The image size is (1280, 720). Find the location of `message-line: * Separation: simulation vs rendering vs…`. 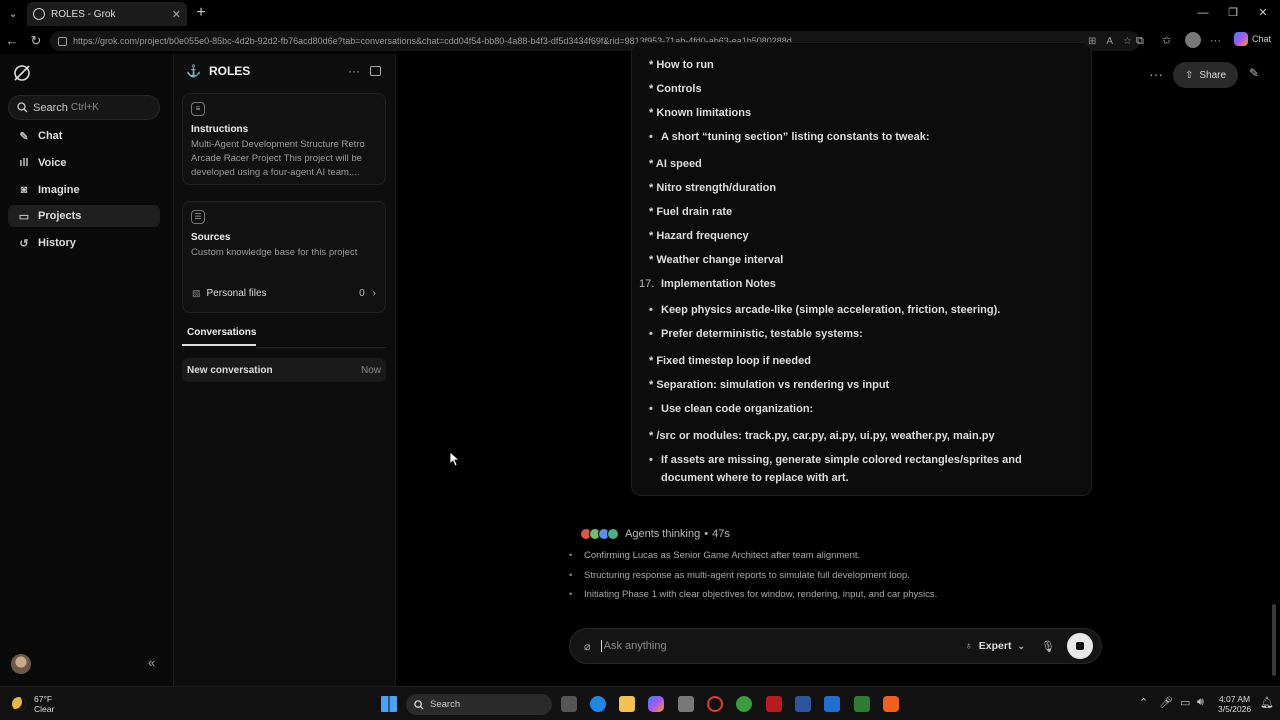

message-line: * Separation: simulation vs rendering vs… is located at coordinates (769, 385).